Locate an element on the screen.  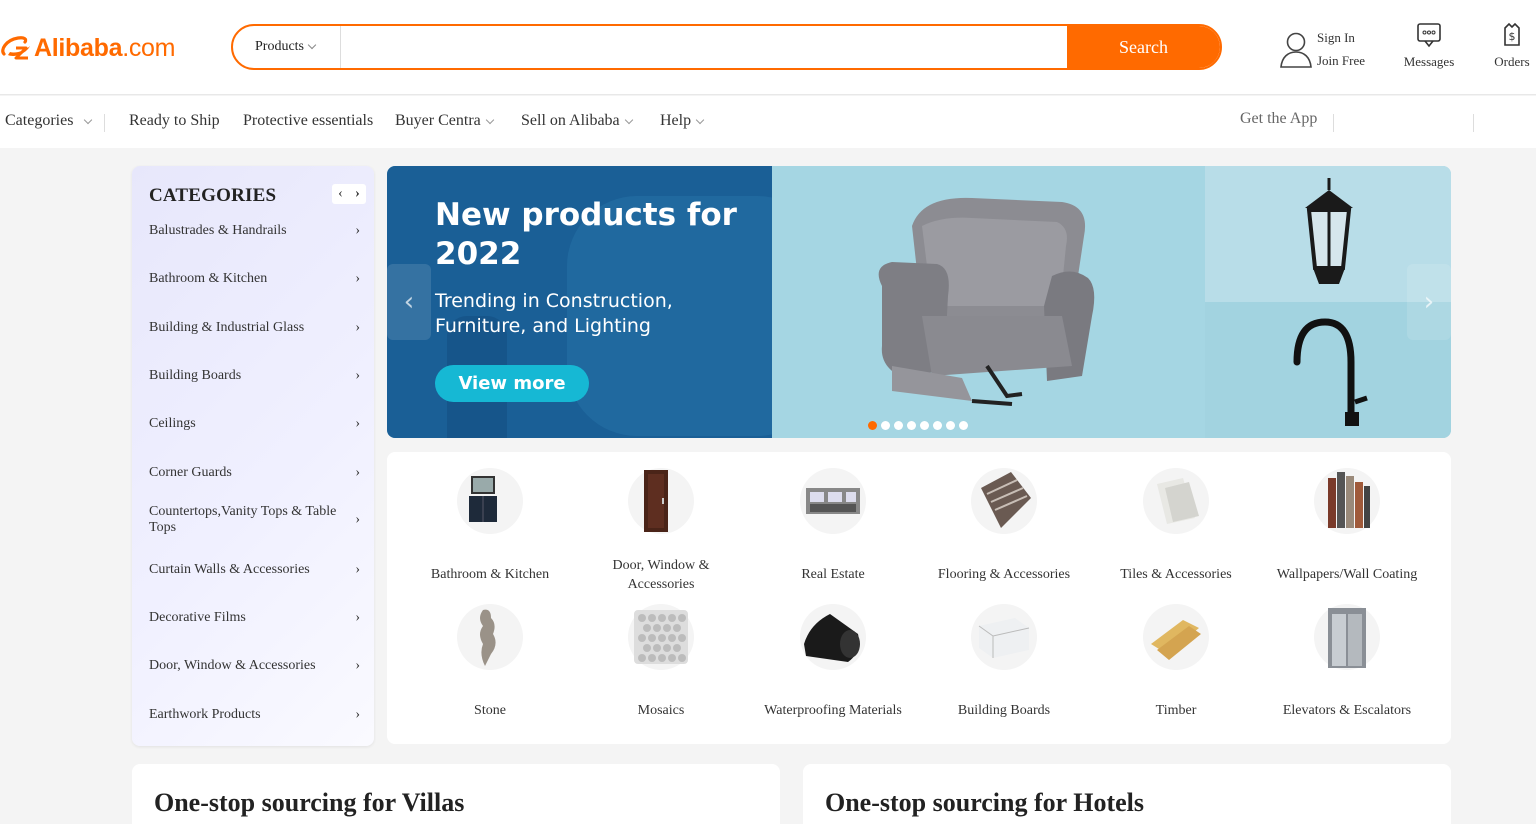
category-item: Countertops,Vanity Tops & Table Tops › is located at coordinates (256, 520).